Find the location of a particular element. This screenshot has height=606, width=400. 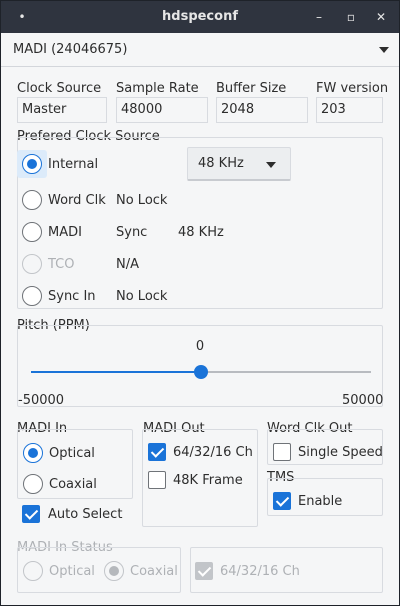

title-bar: • hdspeconf – ▫ ✕ is located at coordinates (200, 17).